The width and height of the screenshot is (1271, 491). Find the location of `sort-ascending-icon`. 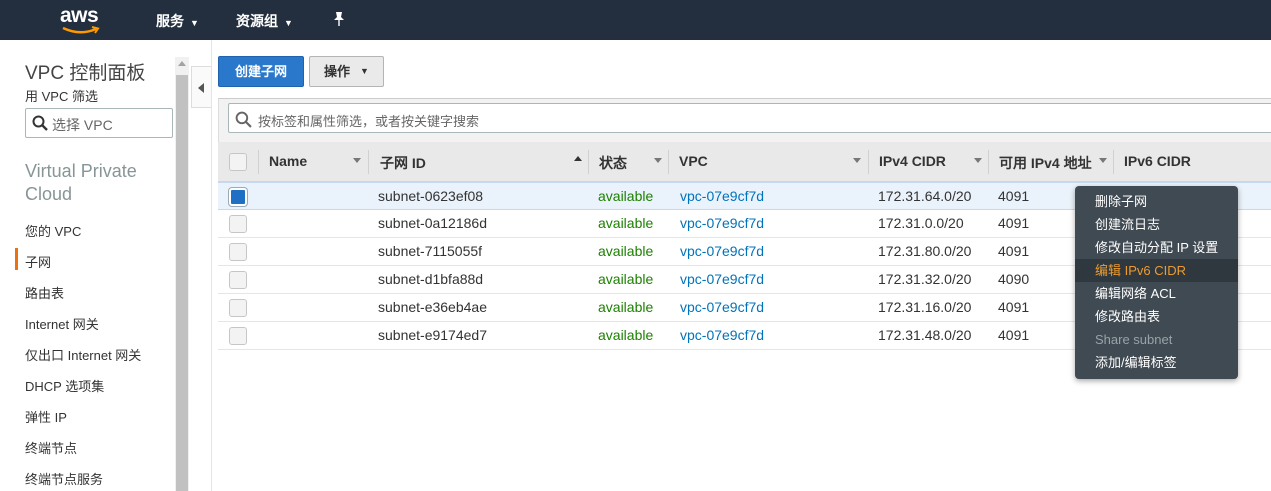

sort-ascending-icon is located at coordinates (578, 158).